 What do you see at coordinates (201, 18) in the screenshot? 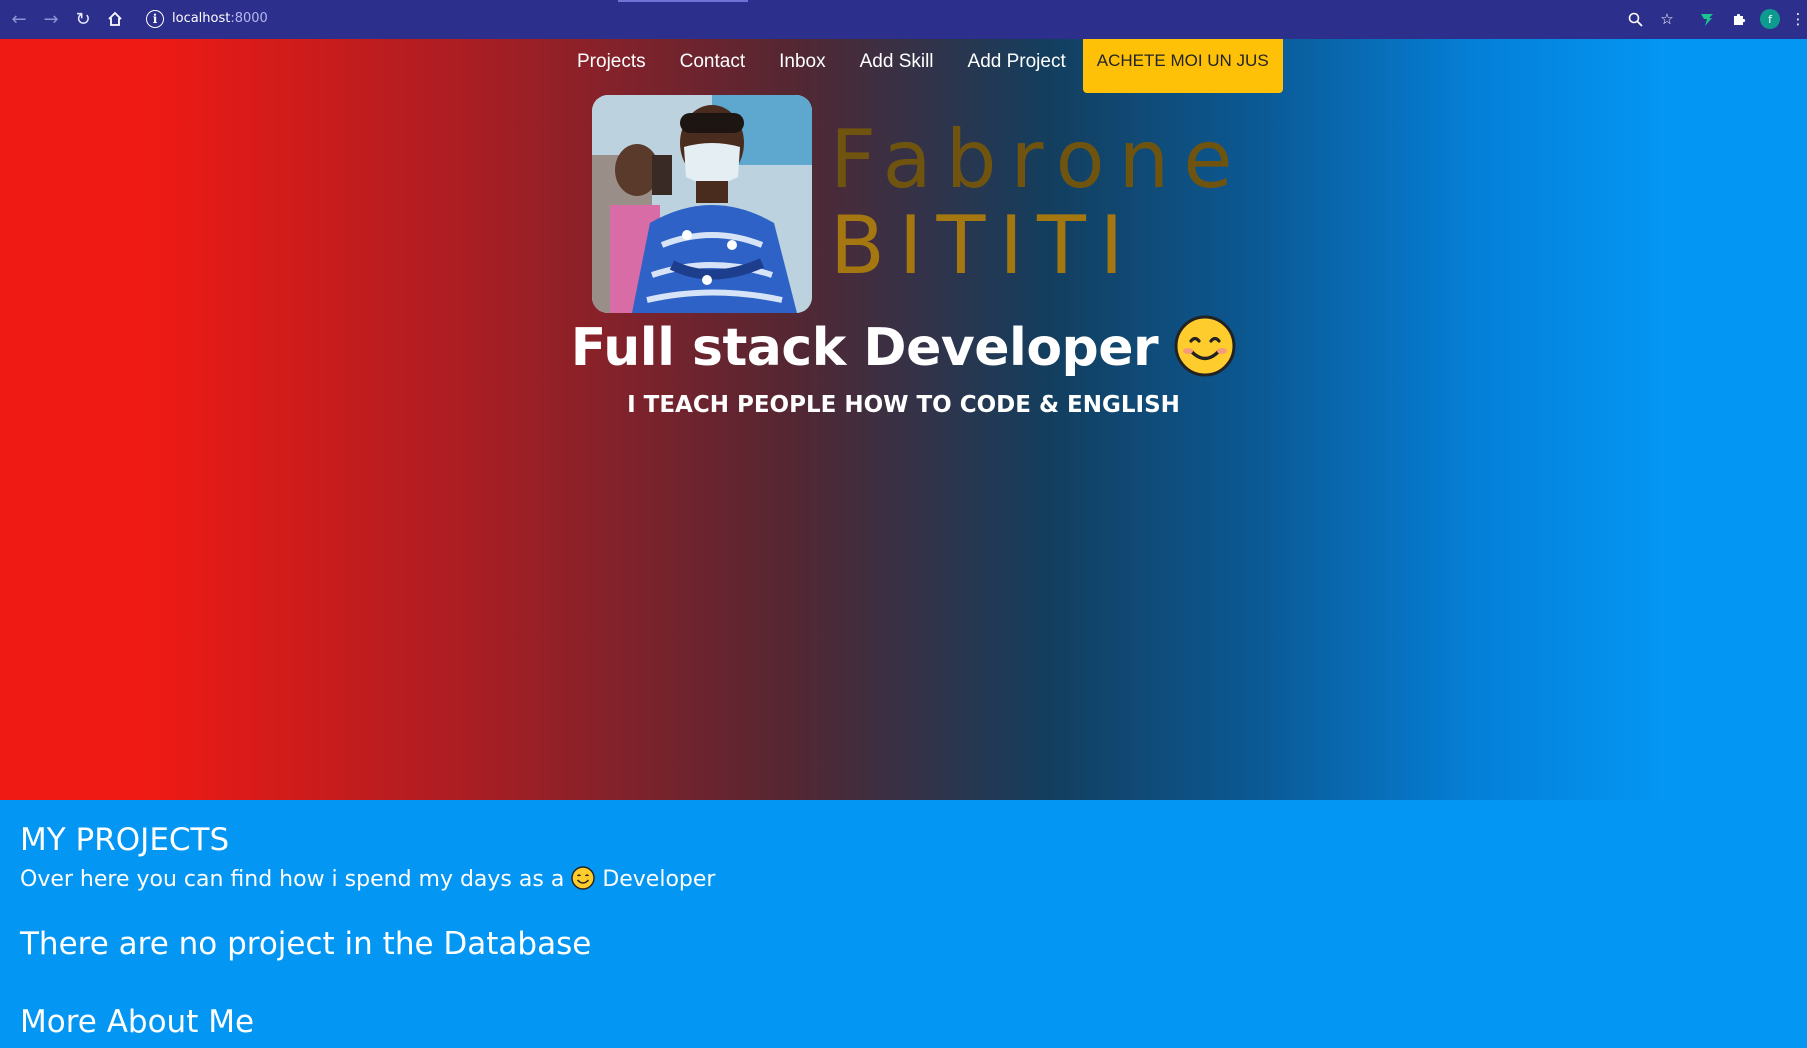
I see `url-host: localhost` at bounding box center [201, 18].